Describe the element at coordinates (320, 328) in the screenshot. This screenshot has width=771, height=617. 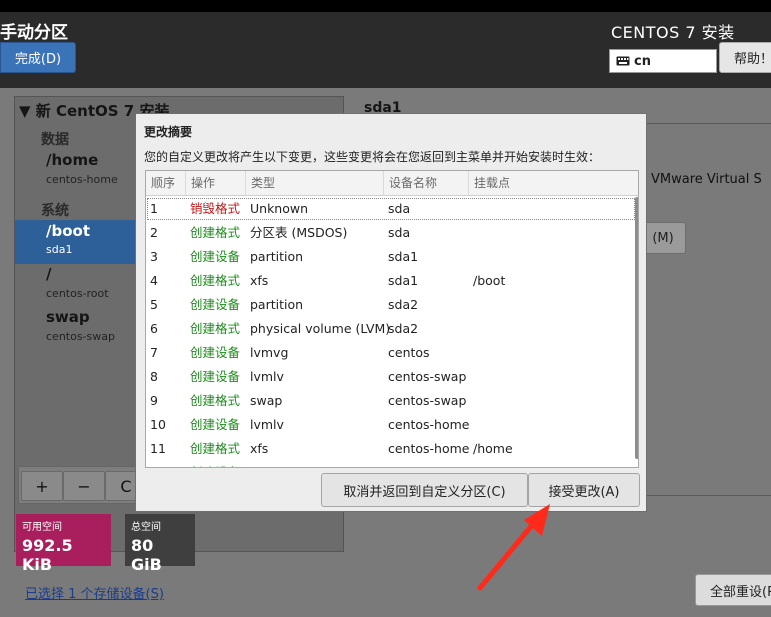
I see `cell-type: physical volume (LVM)` at that location.